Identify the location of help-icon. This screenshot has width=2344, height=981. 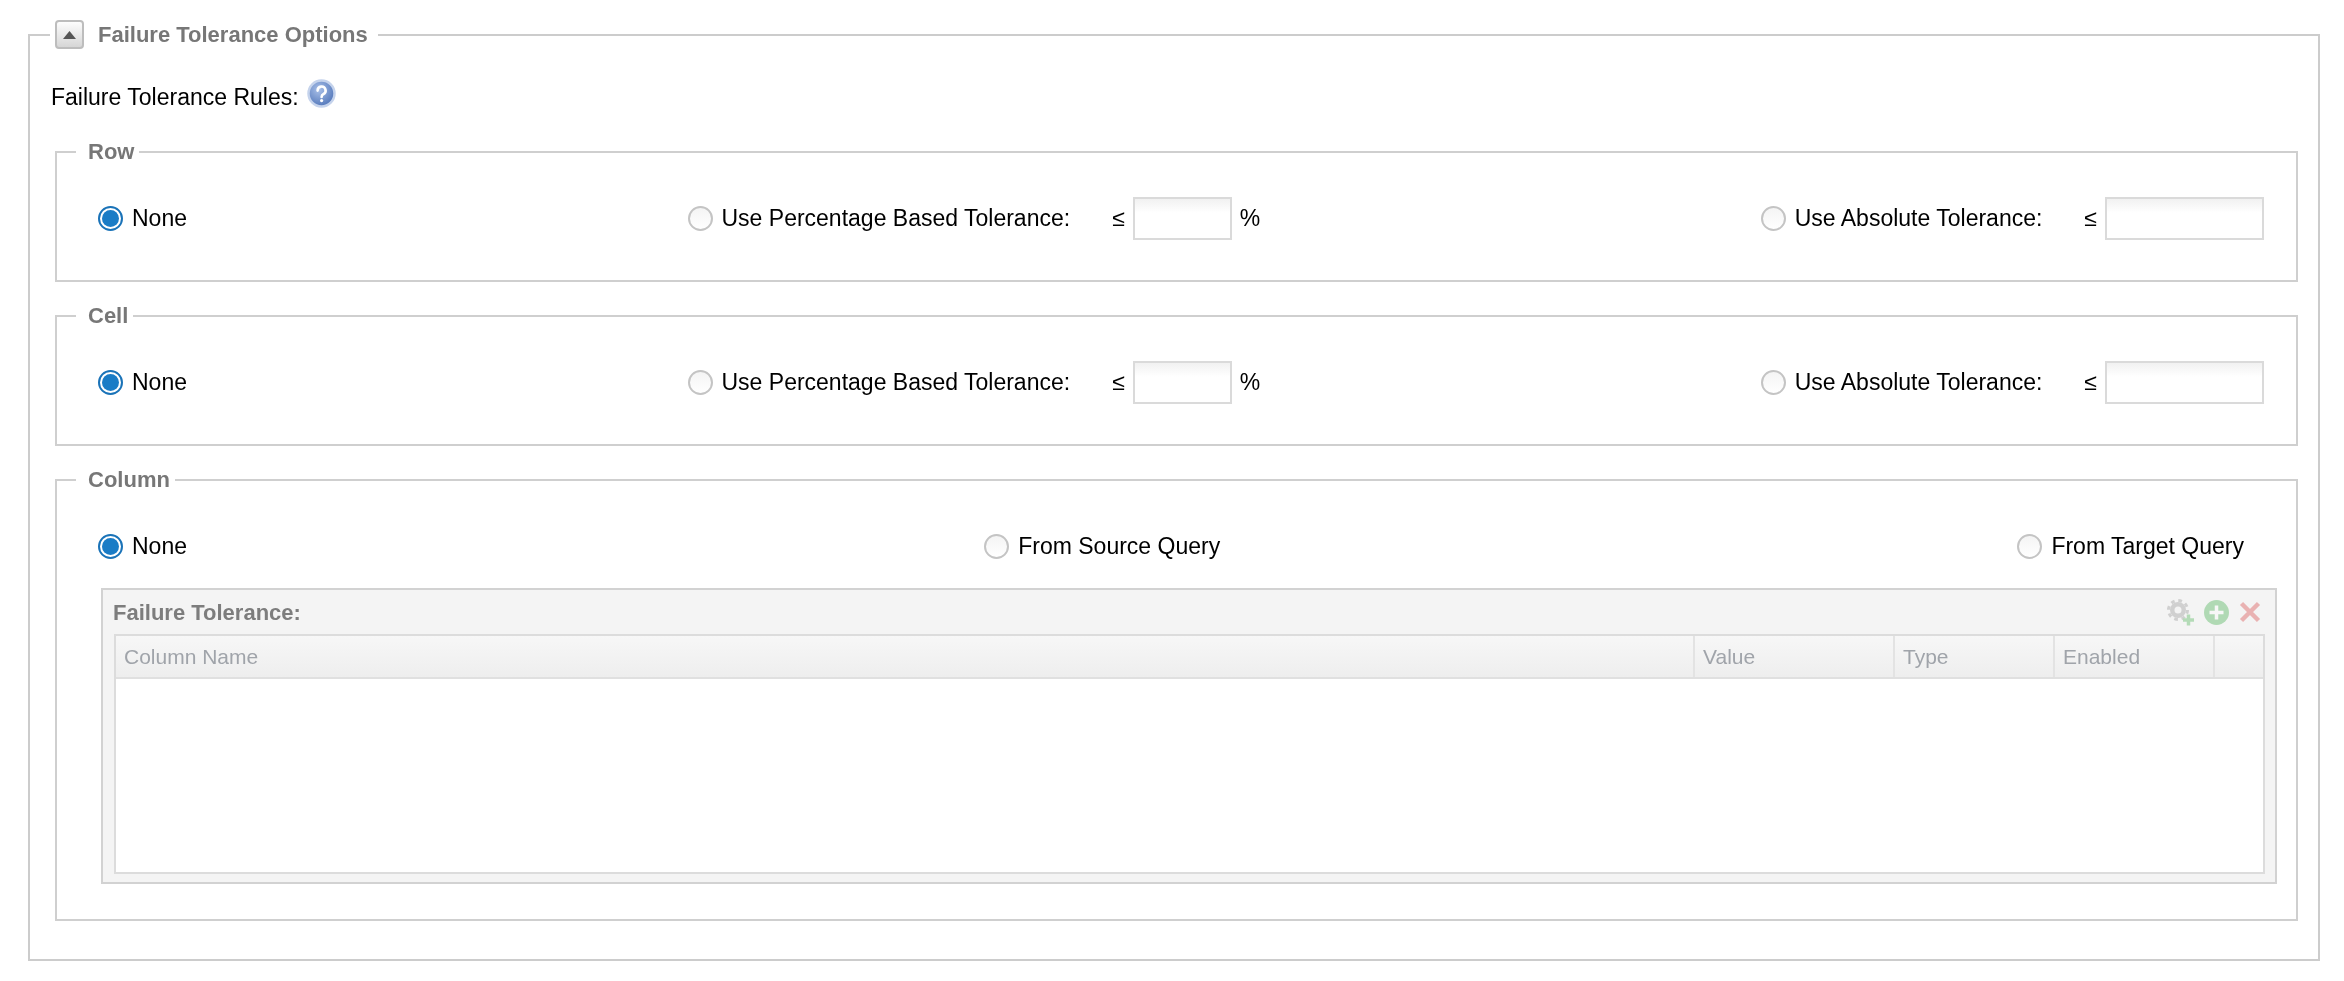
(321, 93).